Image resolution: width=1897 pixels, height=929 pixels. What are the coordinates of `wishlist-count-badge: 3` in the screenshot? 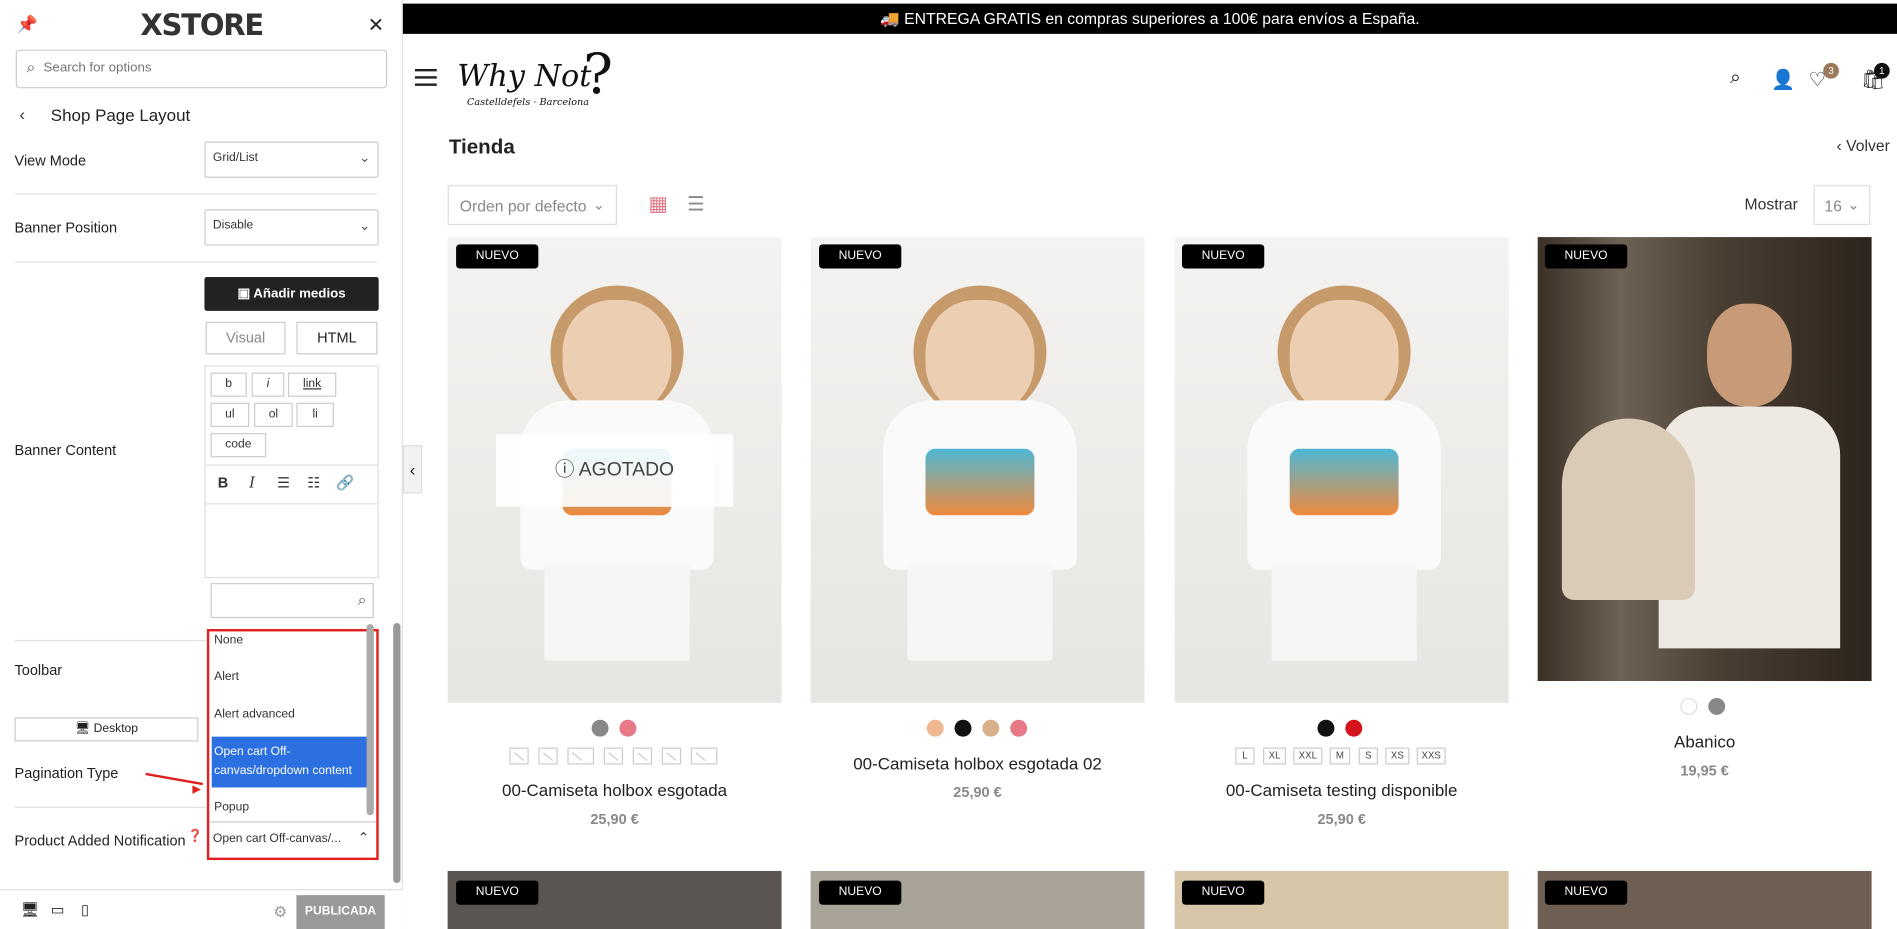 It's located at (1831, 70).